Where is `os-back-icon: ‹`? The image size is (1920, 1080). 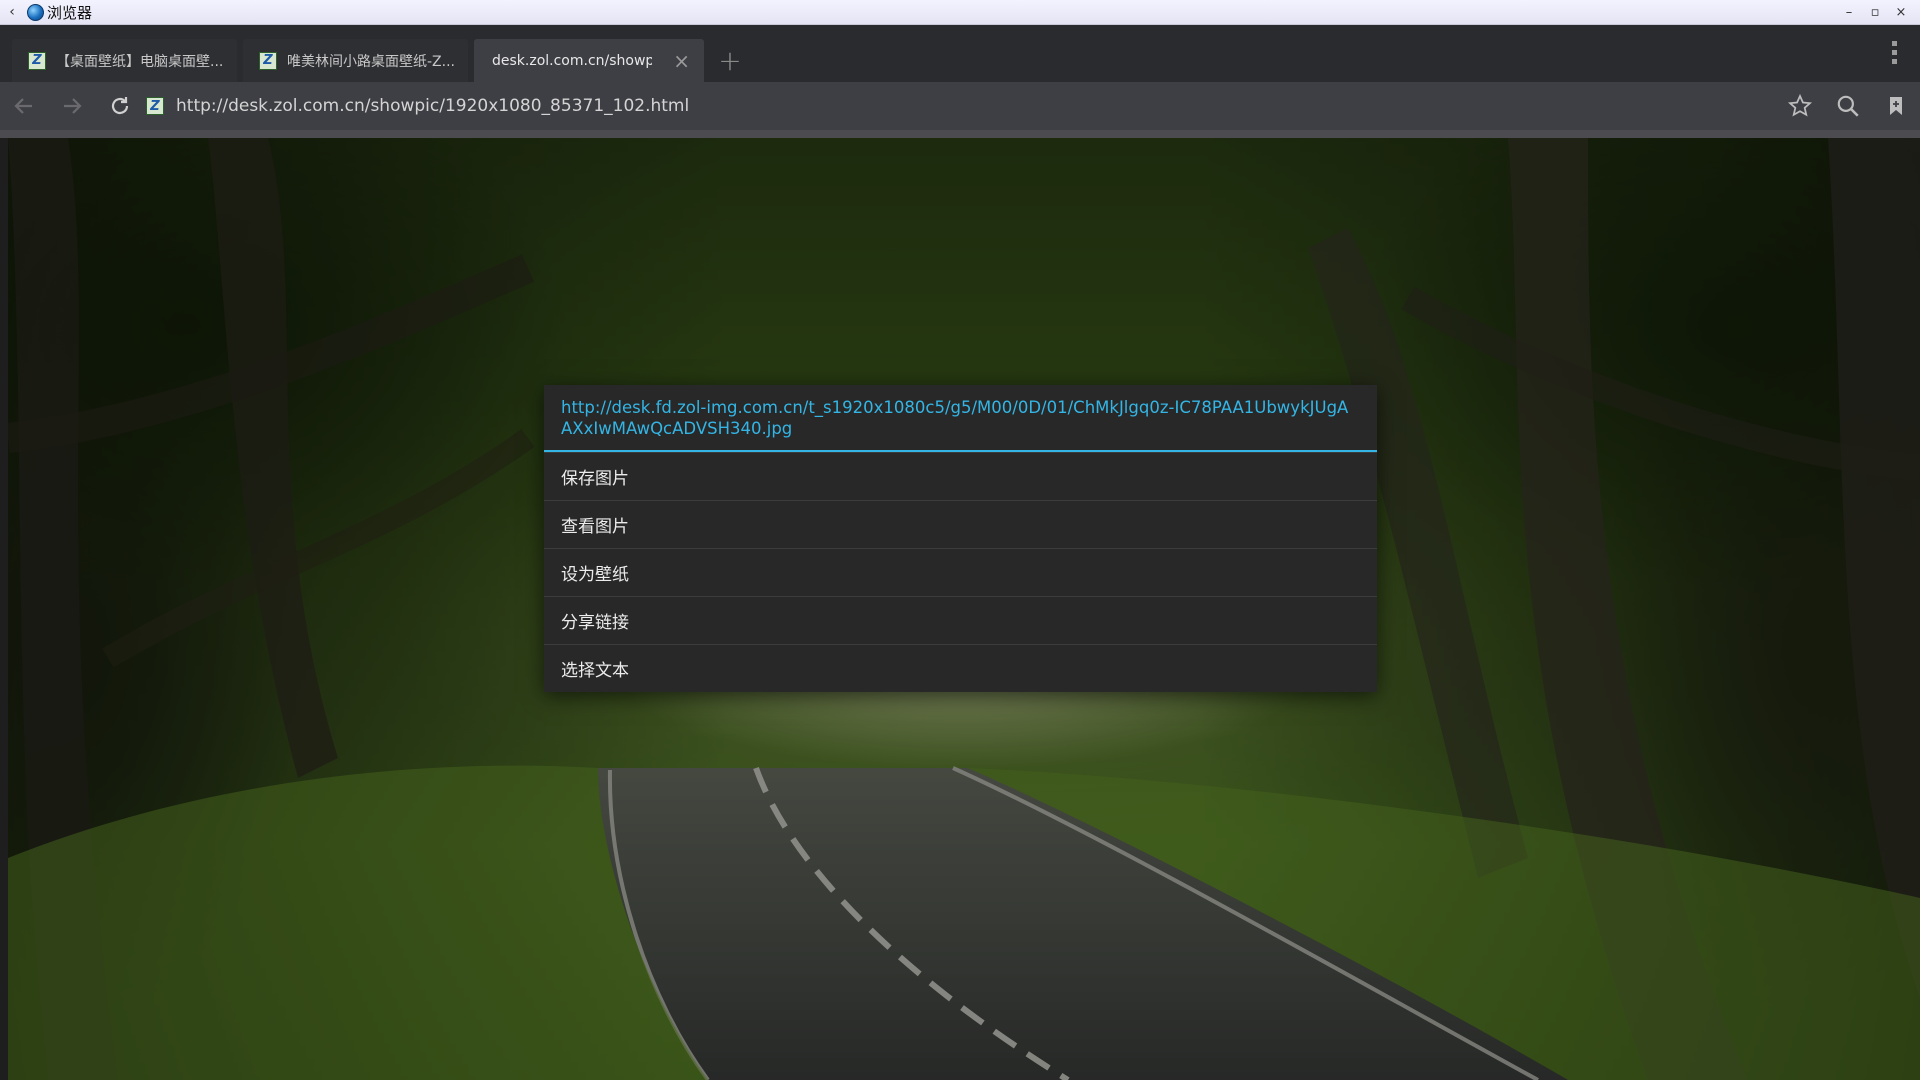
os-back-icon: ‹ is located at coordinates (12, 12).